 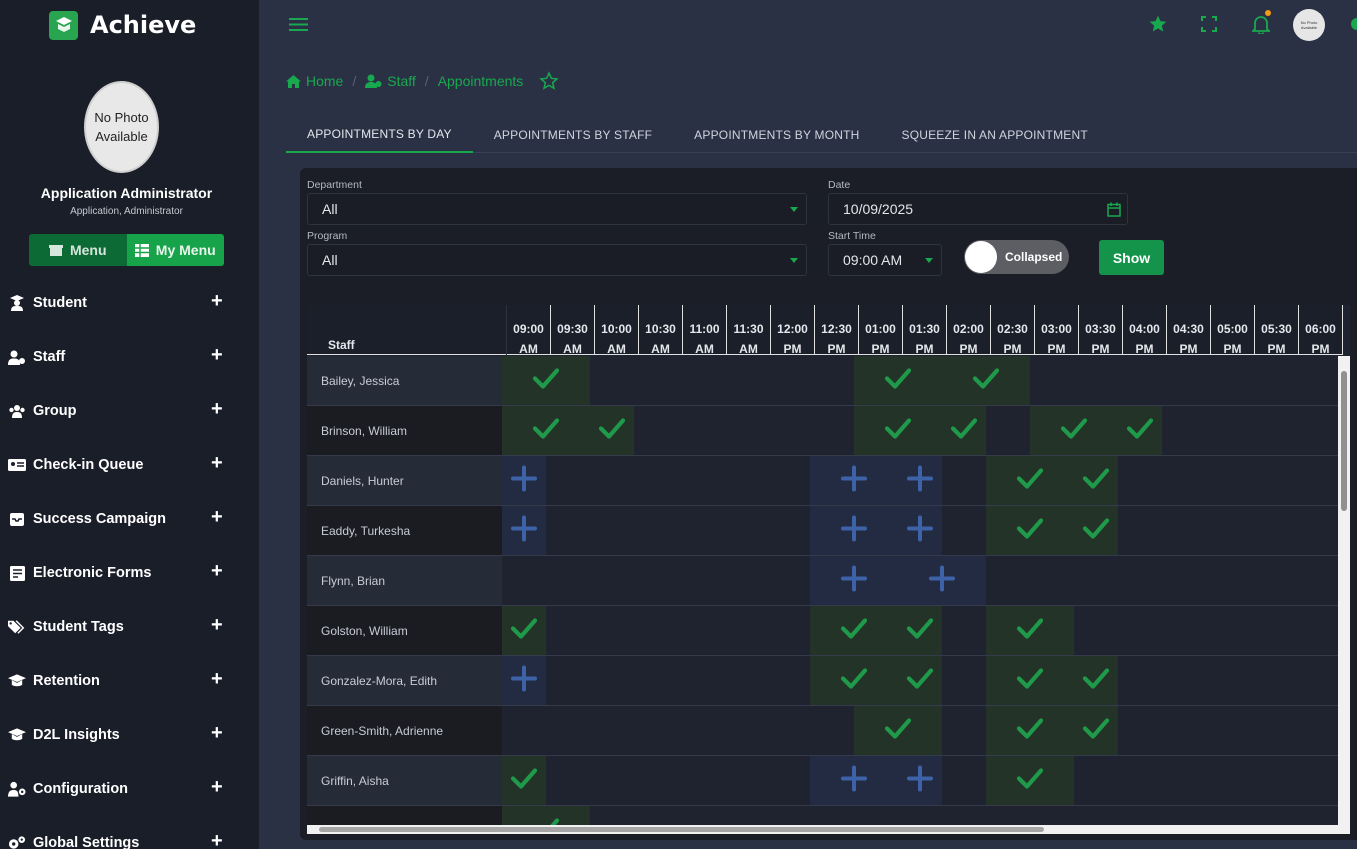 What do you see at coordinates (1261, 26) in the screenshot?
I see `bell-icon` at bounding box center [1261, 26].